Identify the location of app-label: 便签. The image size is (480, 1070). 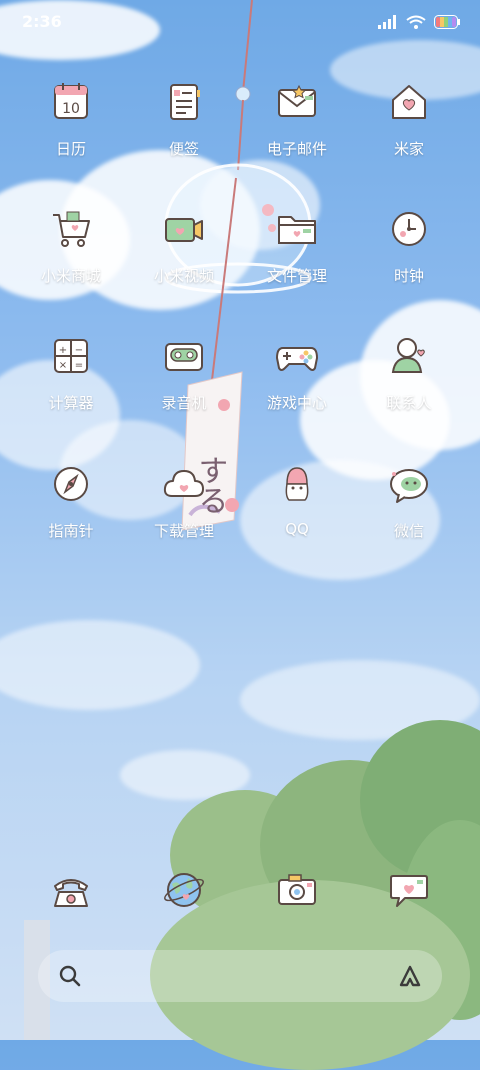
(183, 149).